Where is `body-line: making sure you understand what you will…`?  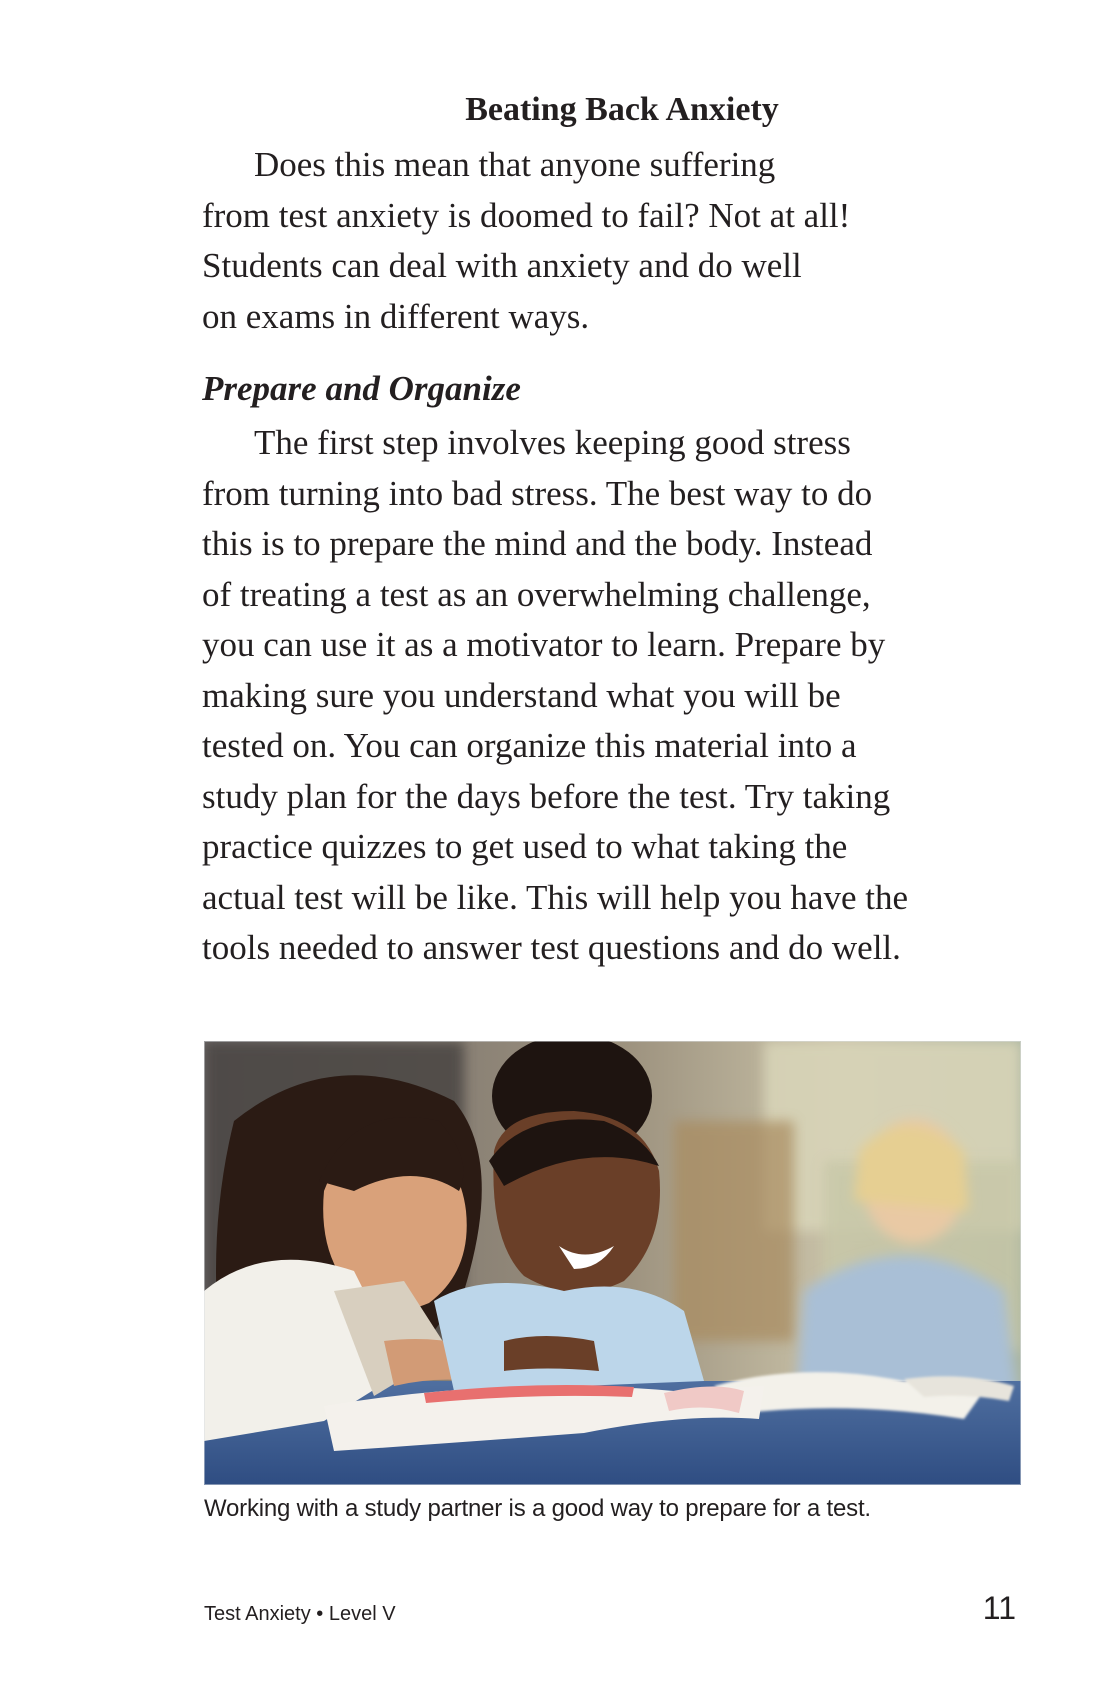
body-line: making sure you understand what you will… is located at coordinates (521, 695).